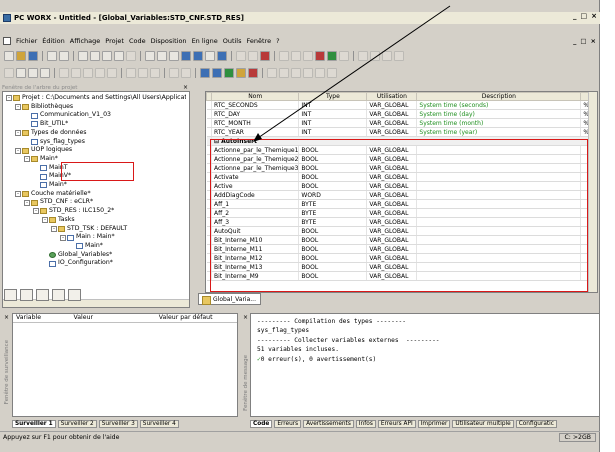  Describe the element at coordinates (257, 137) in the screenshot. I see `arrow-head` at that location.